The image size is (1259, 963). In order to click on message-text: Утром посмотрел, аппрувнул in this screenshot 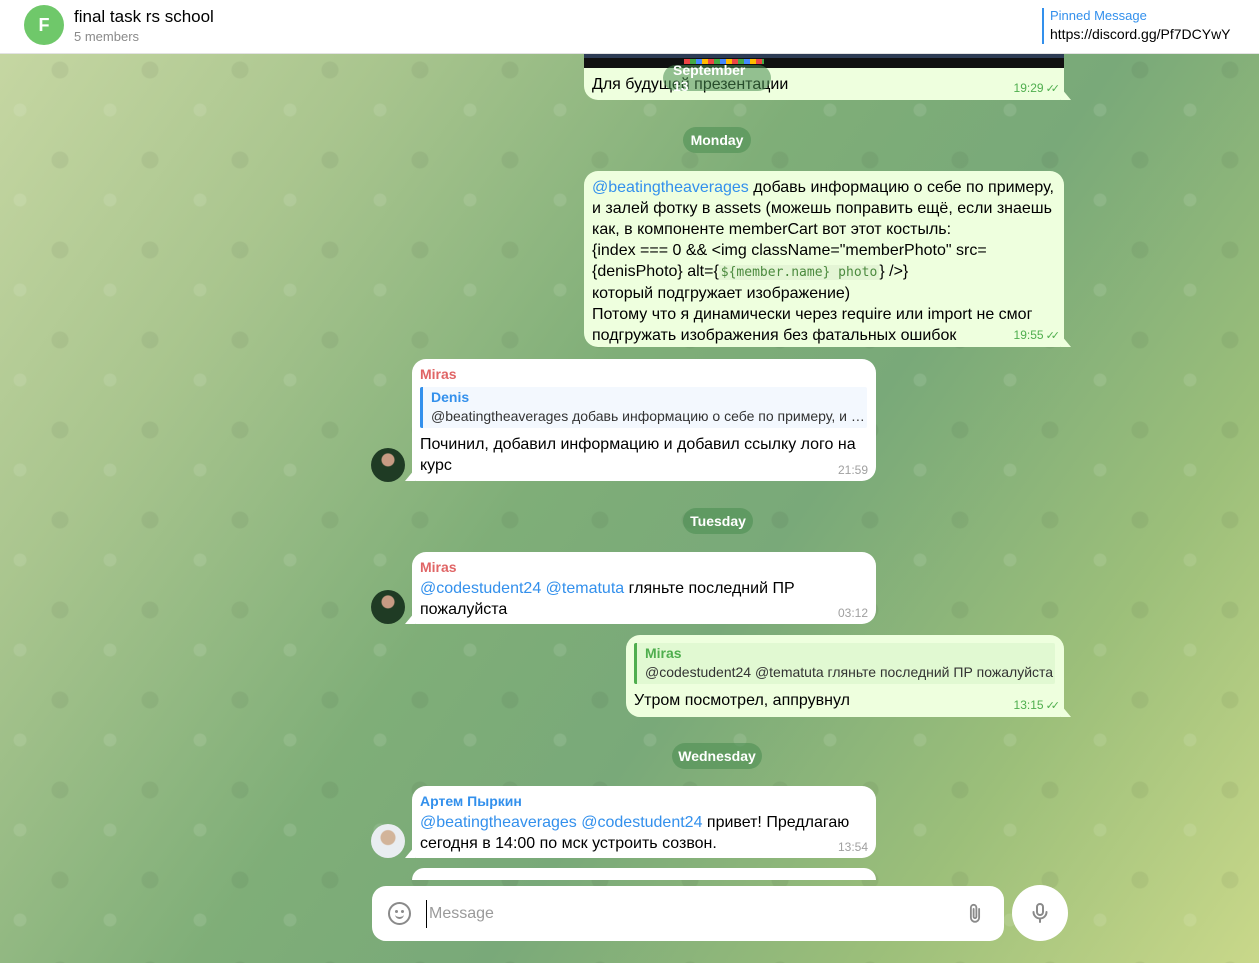, I will do `click(742, 700)`.